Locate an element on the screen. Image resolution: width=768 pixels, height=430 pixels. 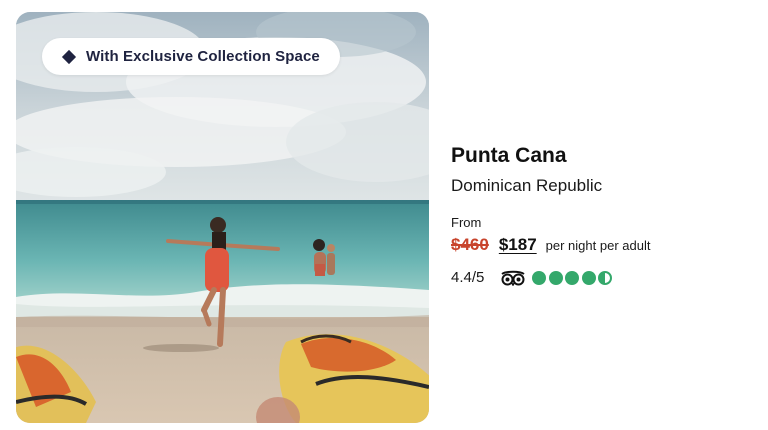
rating-score: 4.4/5 is located at coordinates (468, 277).